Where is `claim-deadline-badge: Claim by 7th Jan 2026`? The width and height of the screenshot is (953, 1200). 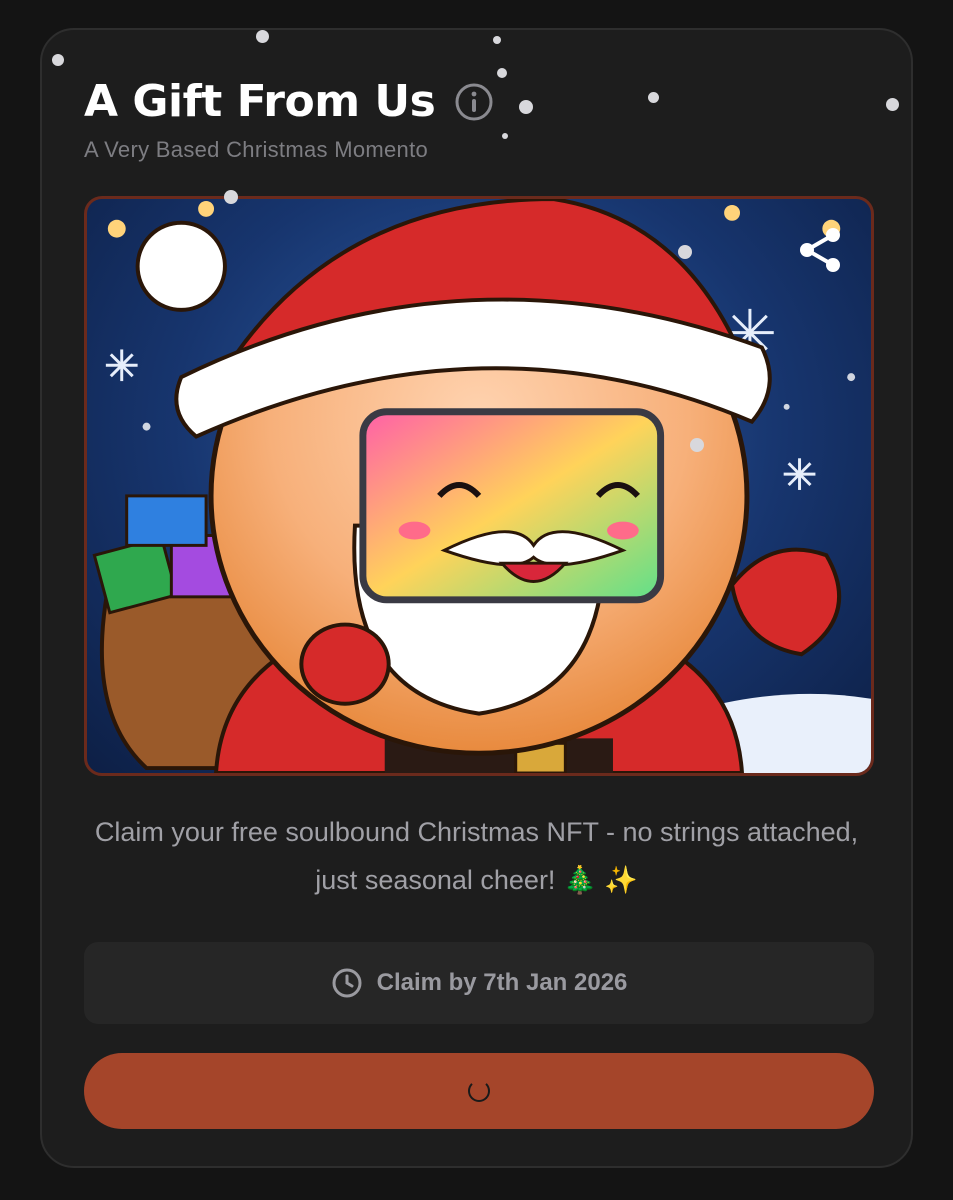
claim-deadline-badge: Claim by 7th Jan 2026 is located at coordinates (479, 983).